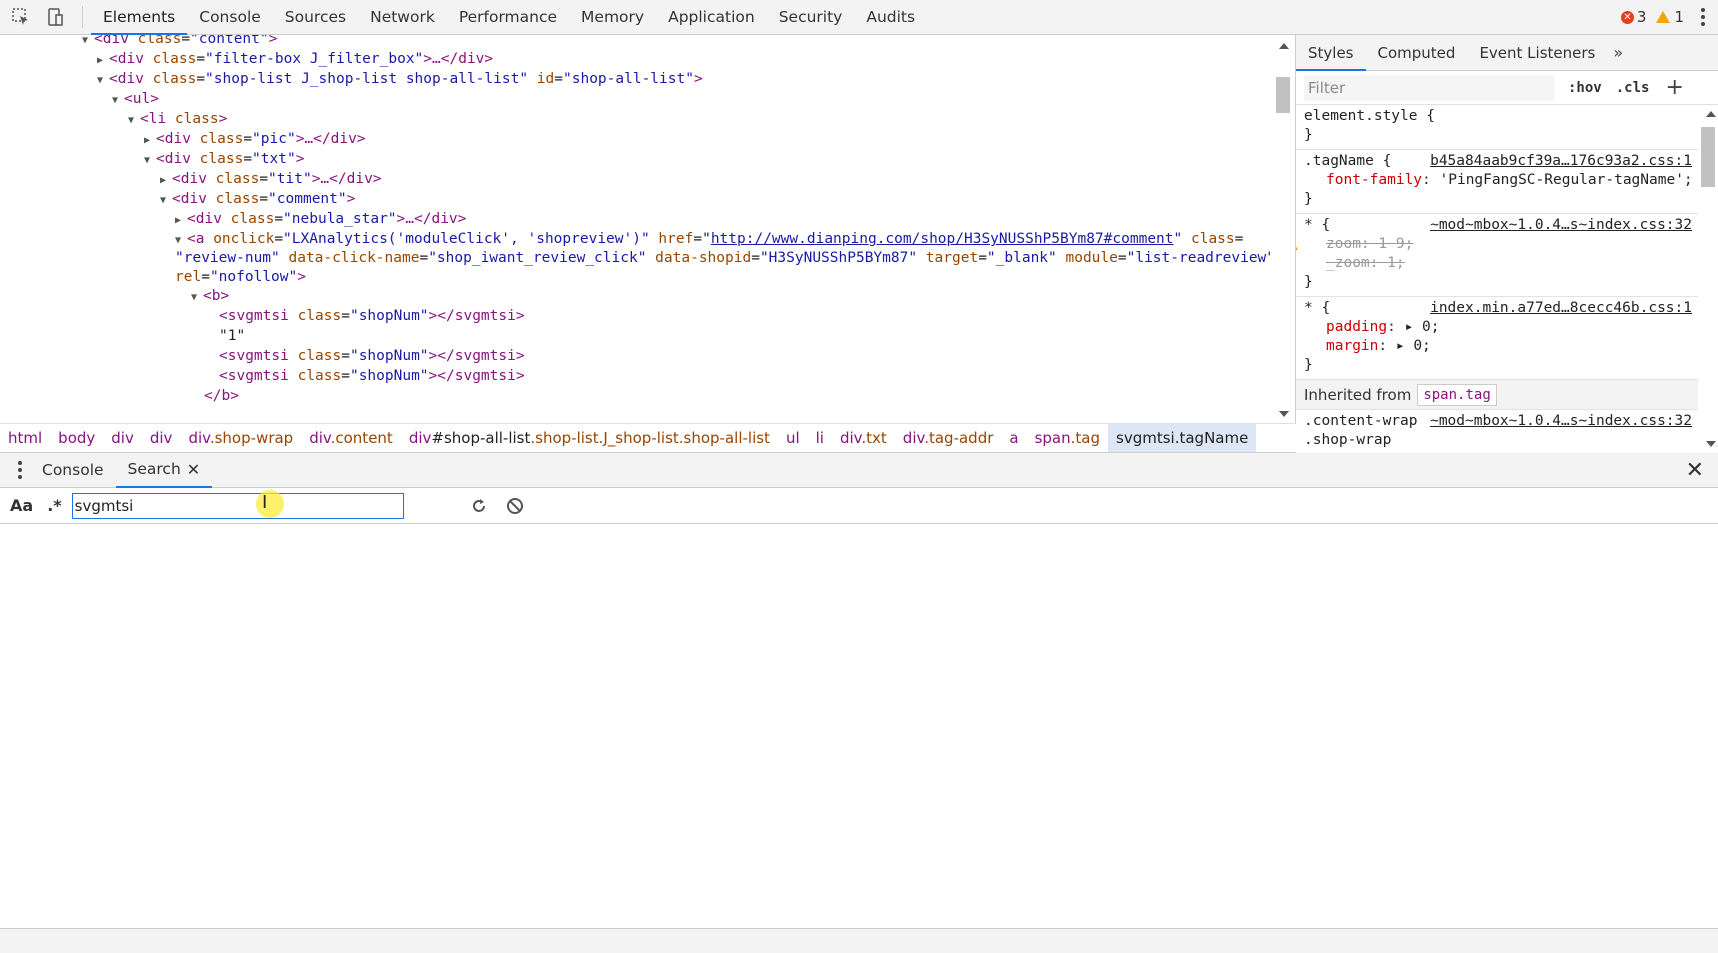 Image resolution: width=1718 pixels, height=953 pixels. I want to click on tab-application: Application, so click(711, 17).